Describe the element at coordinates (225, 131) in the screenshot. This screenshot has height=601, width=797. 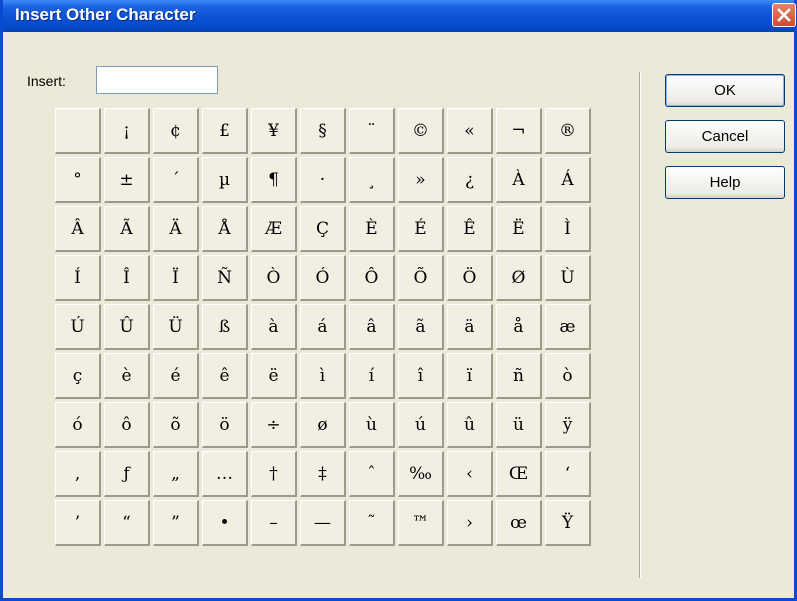
I see `char-cell: £` at that location.